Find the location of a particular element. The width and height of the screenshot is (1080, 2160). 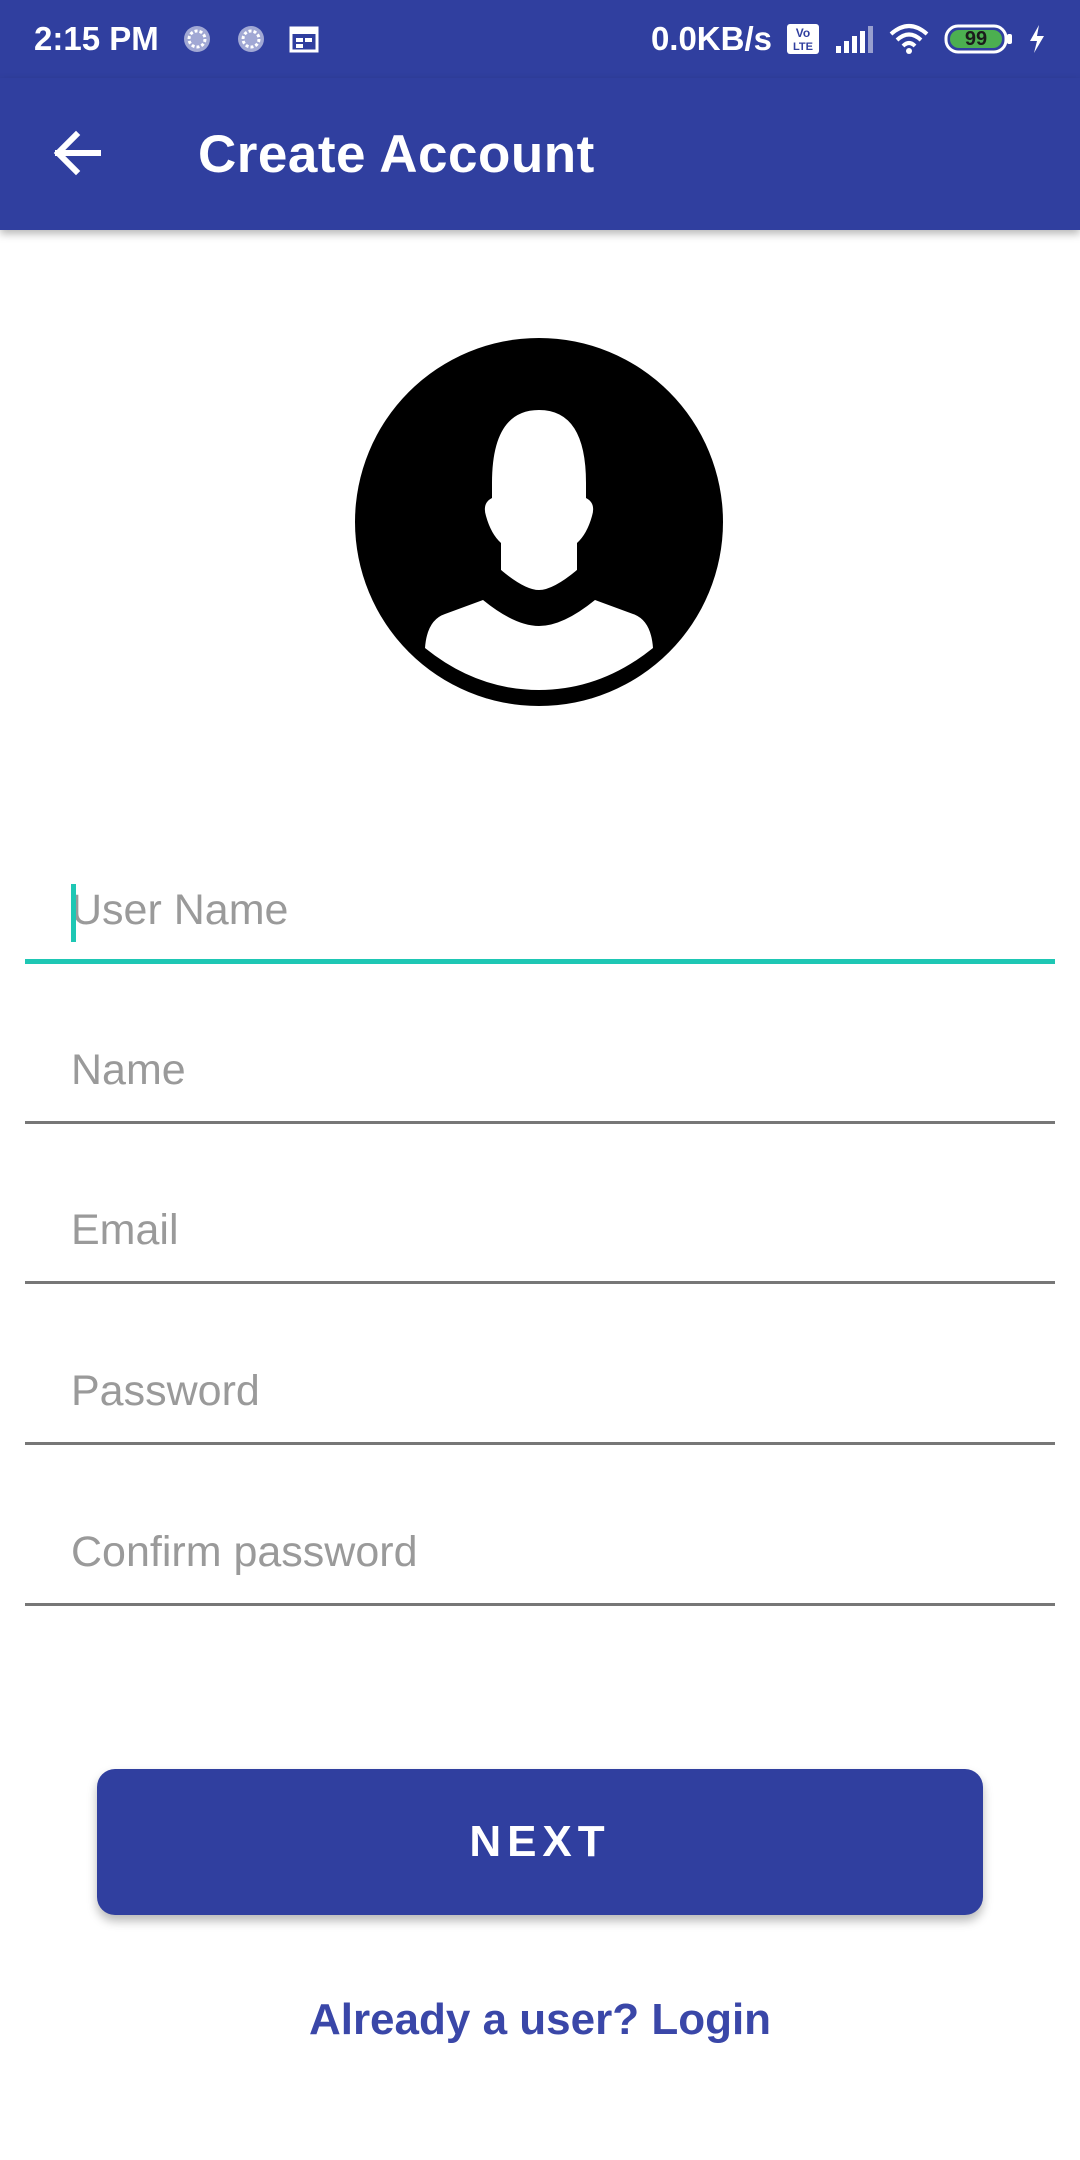

back-button is located at coordinates (77, 155).